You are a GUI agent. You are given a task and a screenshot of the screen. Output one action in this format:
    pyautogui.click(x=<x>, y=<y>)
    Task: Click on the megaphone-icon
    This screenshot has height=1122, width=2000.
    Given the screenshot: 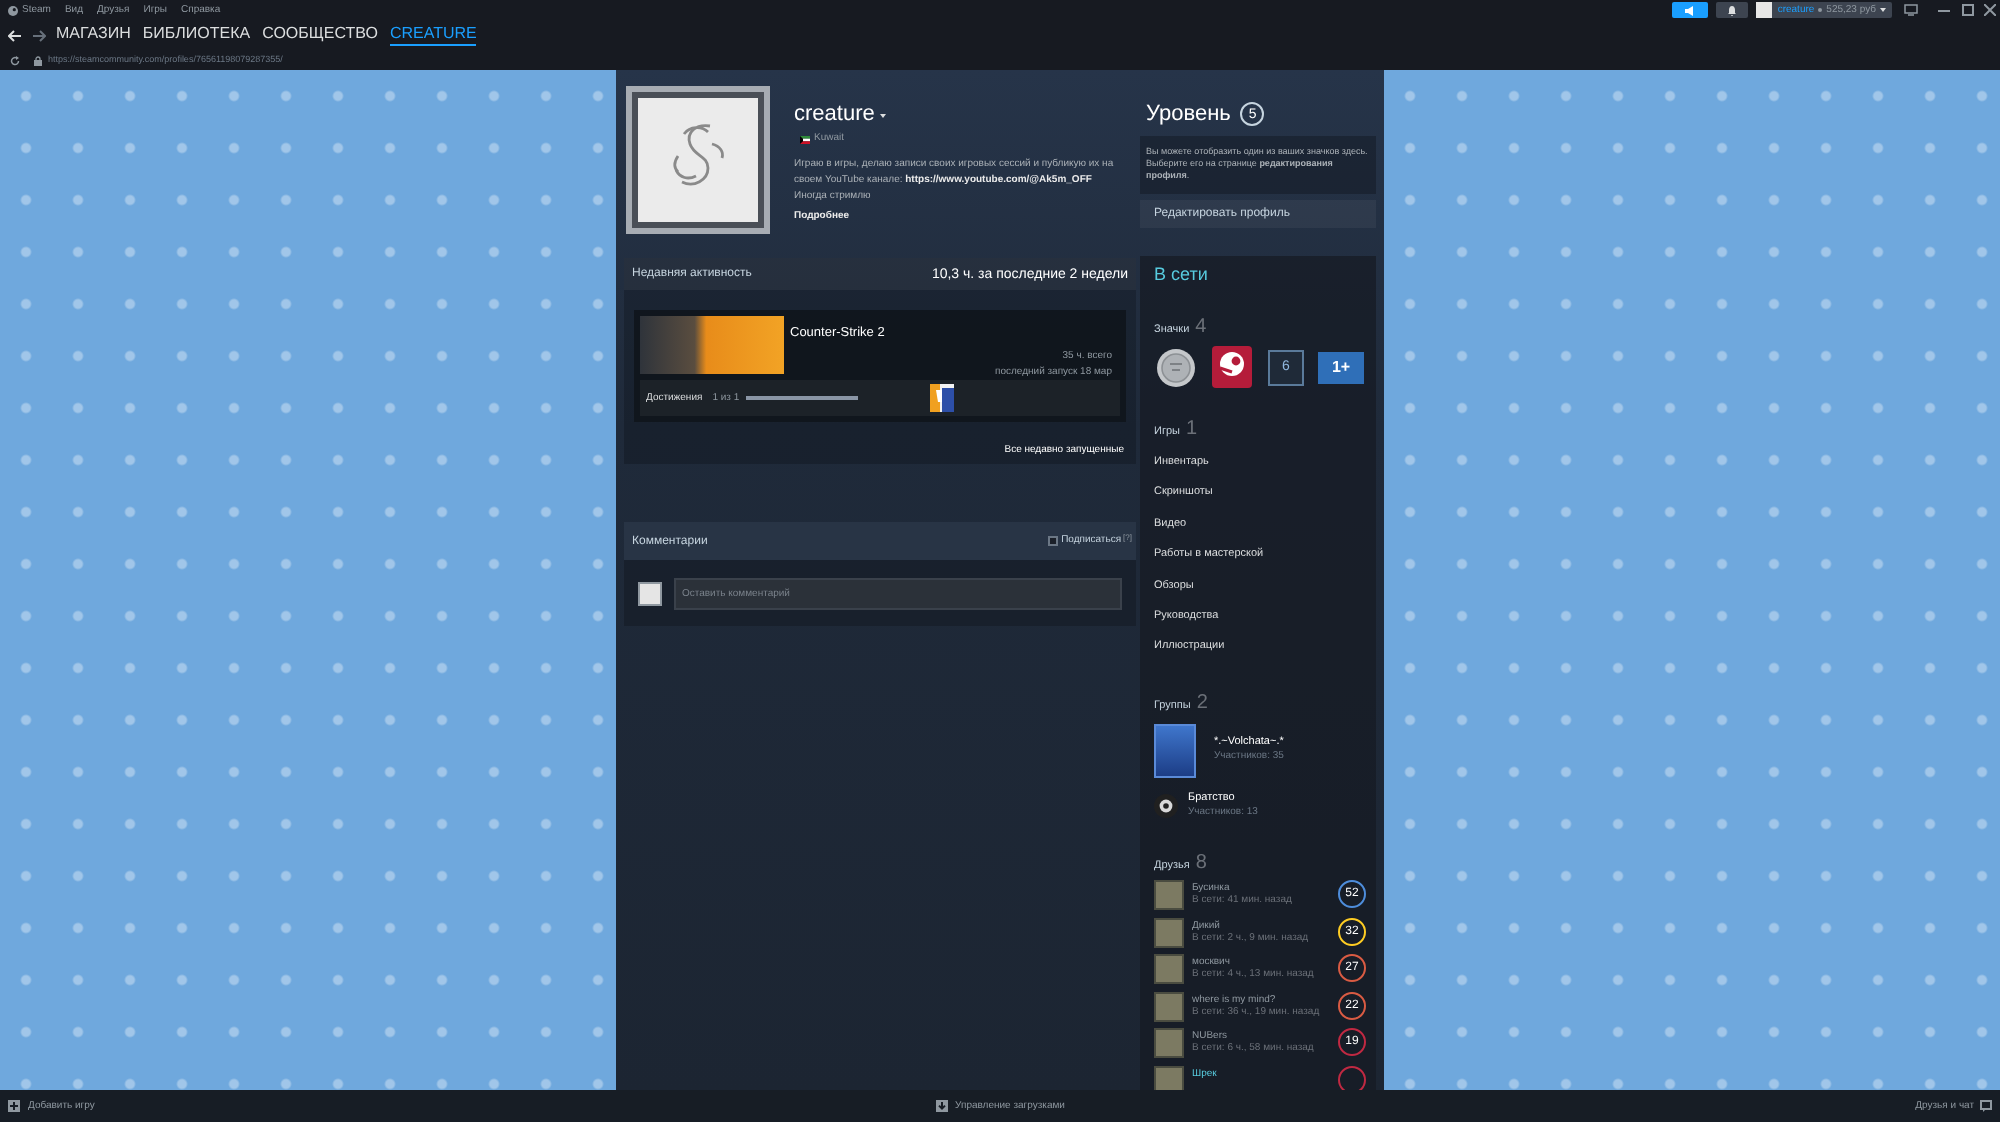 What is the action you would take?
    pyautogui.click(x=1689, y=10)
    